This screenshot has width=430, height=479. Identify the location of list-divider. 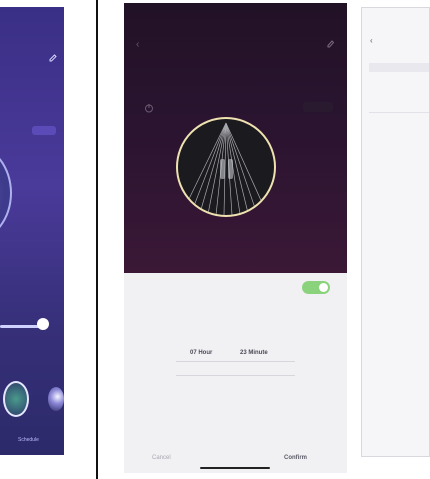
(399, 112).